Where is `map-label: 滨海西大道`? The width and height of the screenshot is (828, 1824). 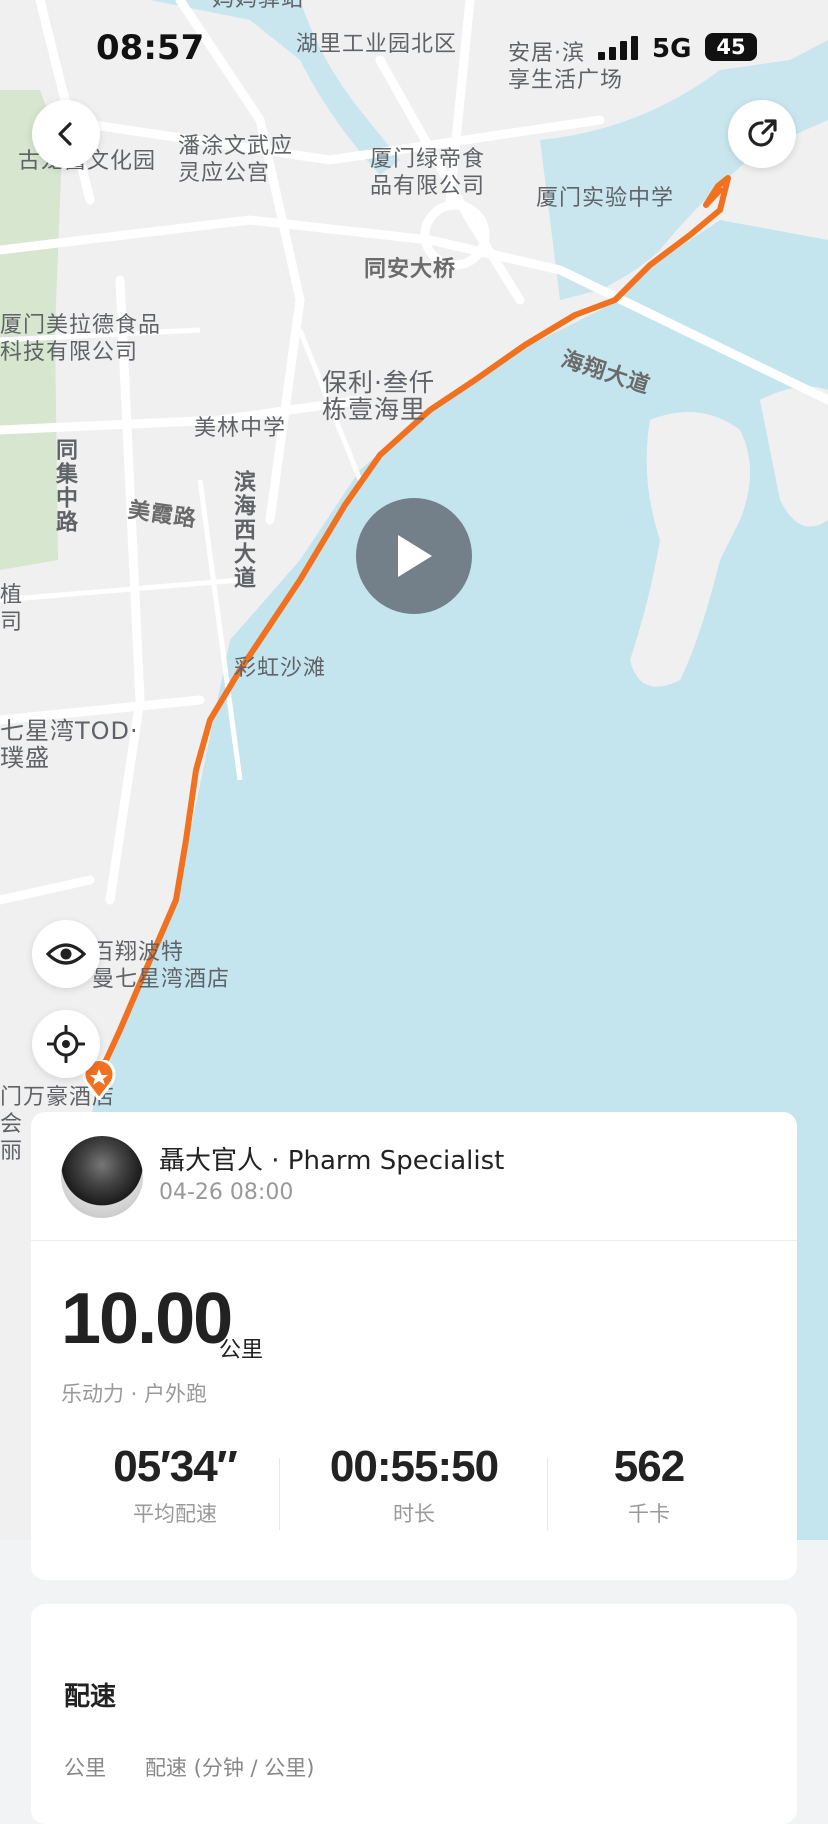
map-label: 滨海西大道 is located at coordinates (242, 530).